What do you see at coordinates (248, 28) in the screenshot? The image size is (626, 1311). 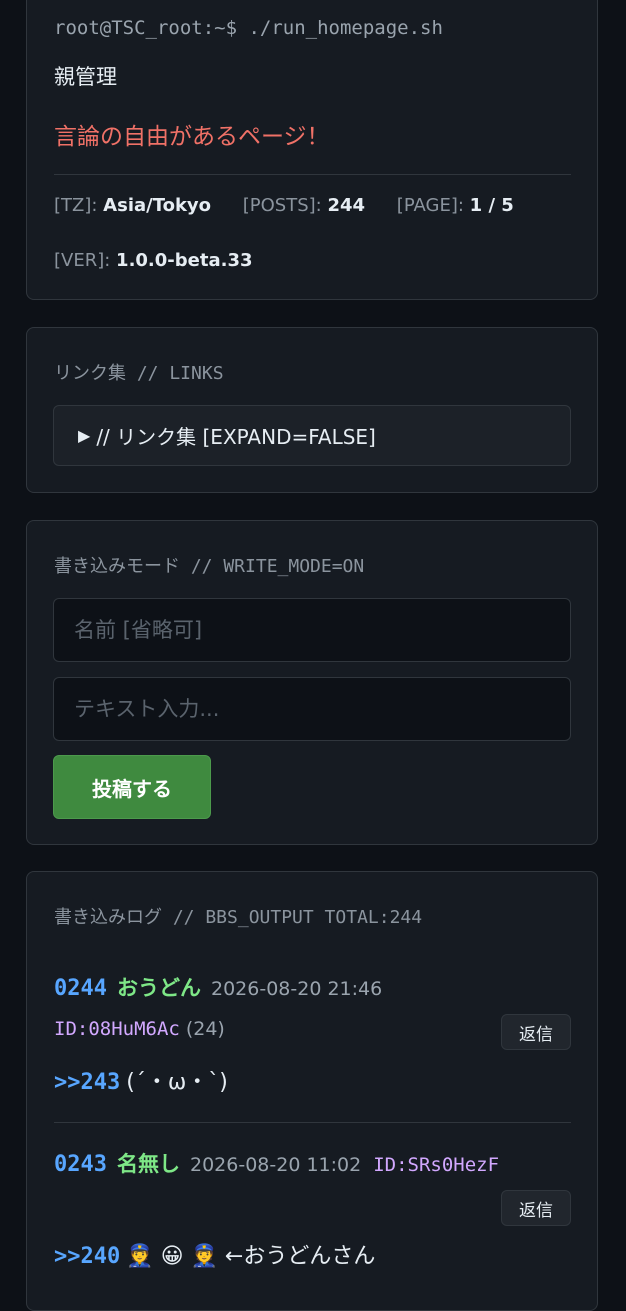 I see `terminal-prompt: root@TSC_root:~$ ./run_homepage.sh` at bounding box center [248, 28].